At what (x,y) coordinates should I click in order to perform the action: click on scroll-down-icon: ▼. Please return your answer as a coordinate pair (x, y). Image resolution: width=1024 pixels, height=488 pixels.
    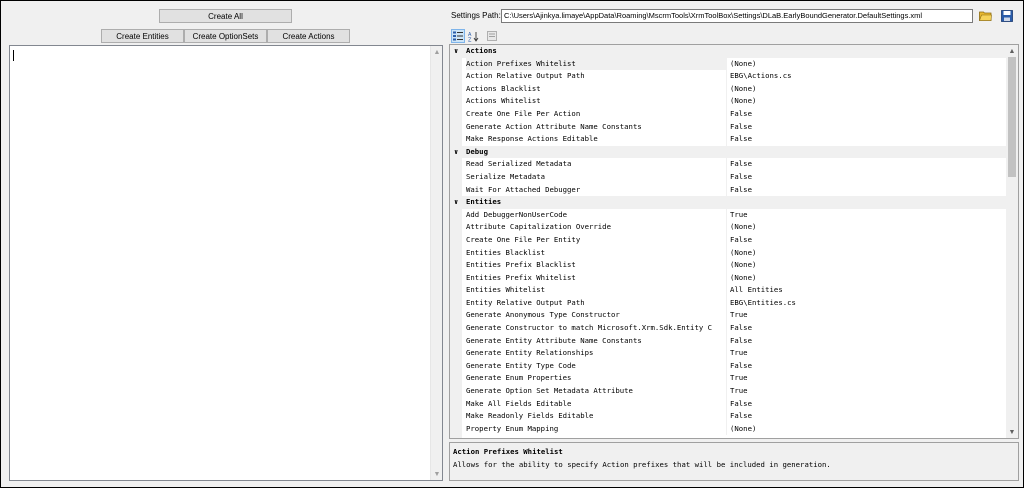
    Looking at the image, I should click on (437, 474).